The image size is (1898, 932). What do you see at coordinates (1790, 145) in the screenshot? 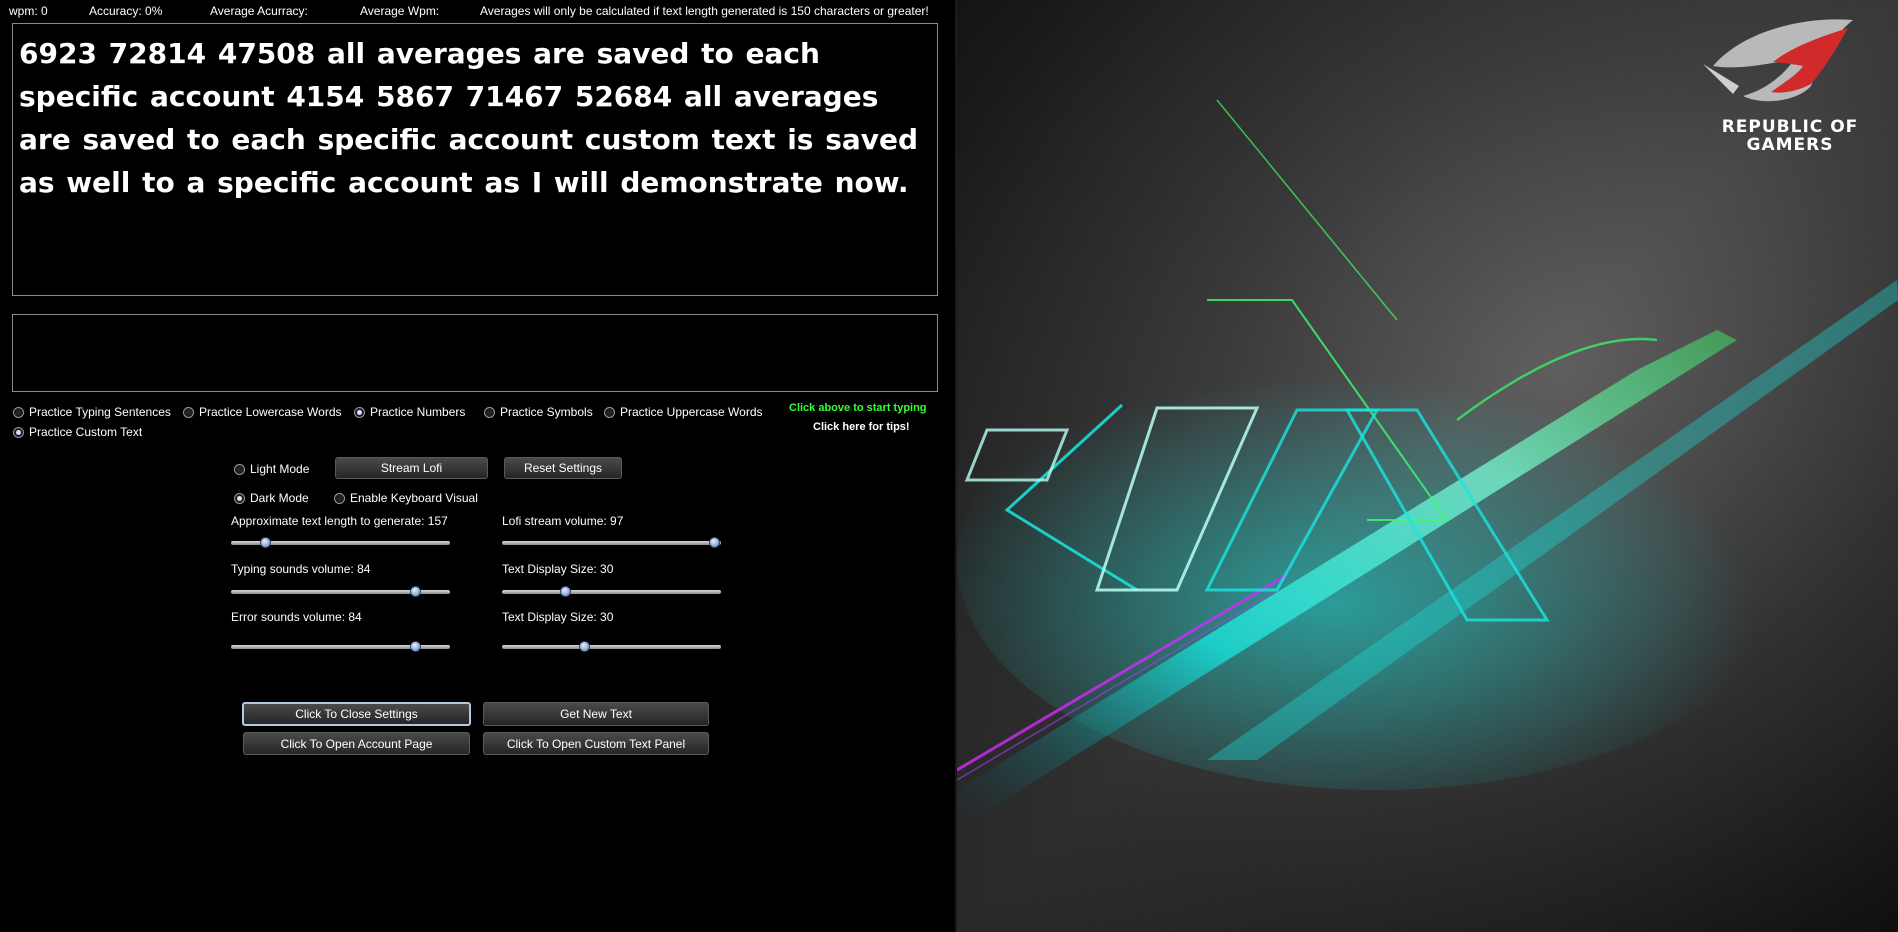
I see `brand-line-2: GAMERS` at bounding box center [1790, 145].